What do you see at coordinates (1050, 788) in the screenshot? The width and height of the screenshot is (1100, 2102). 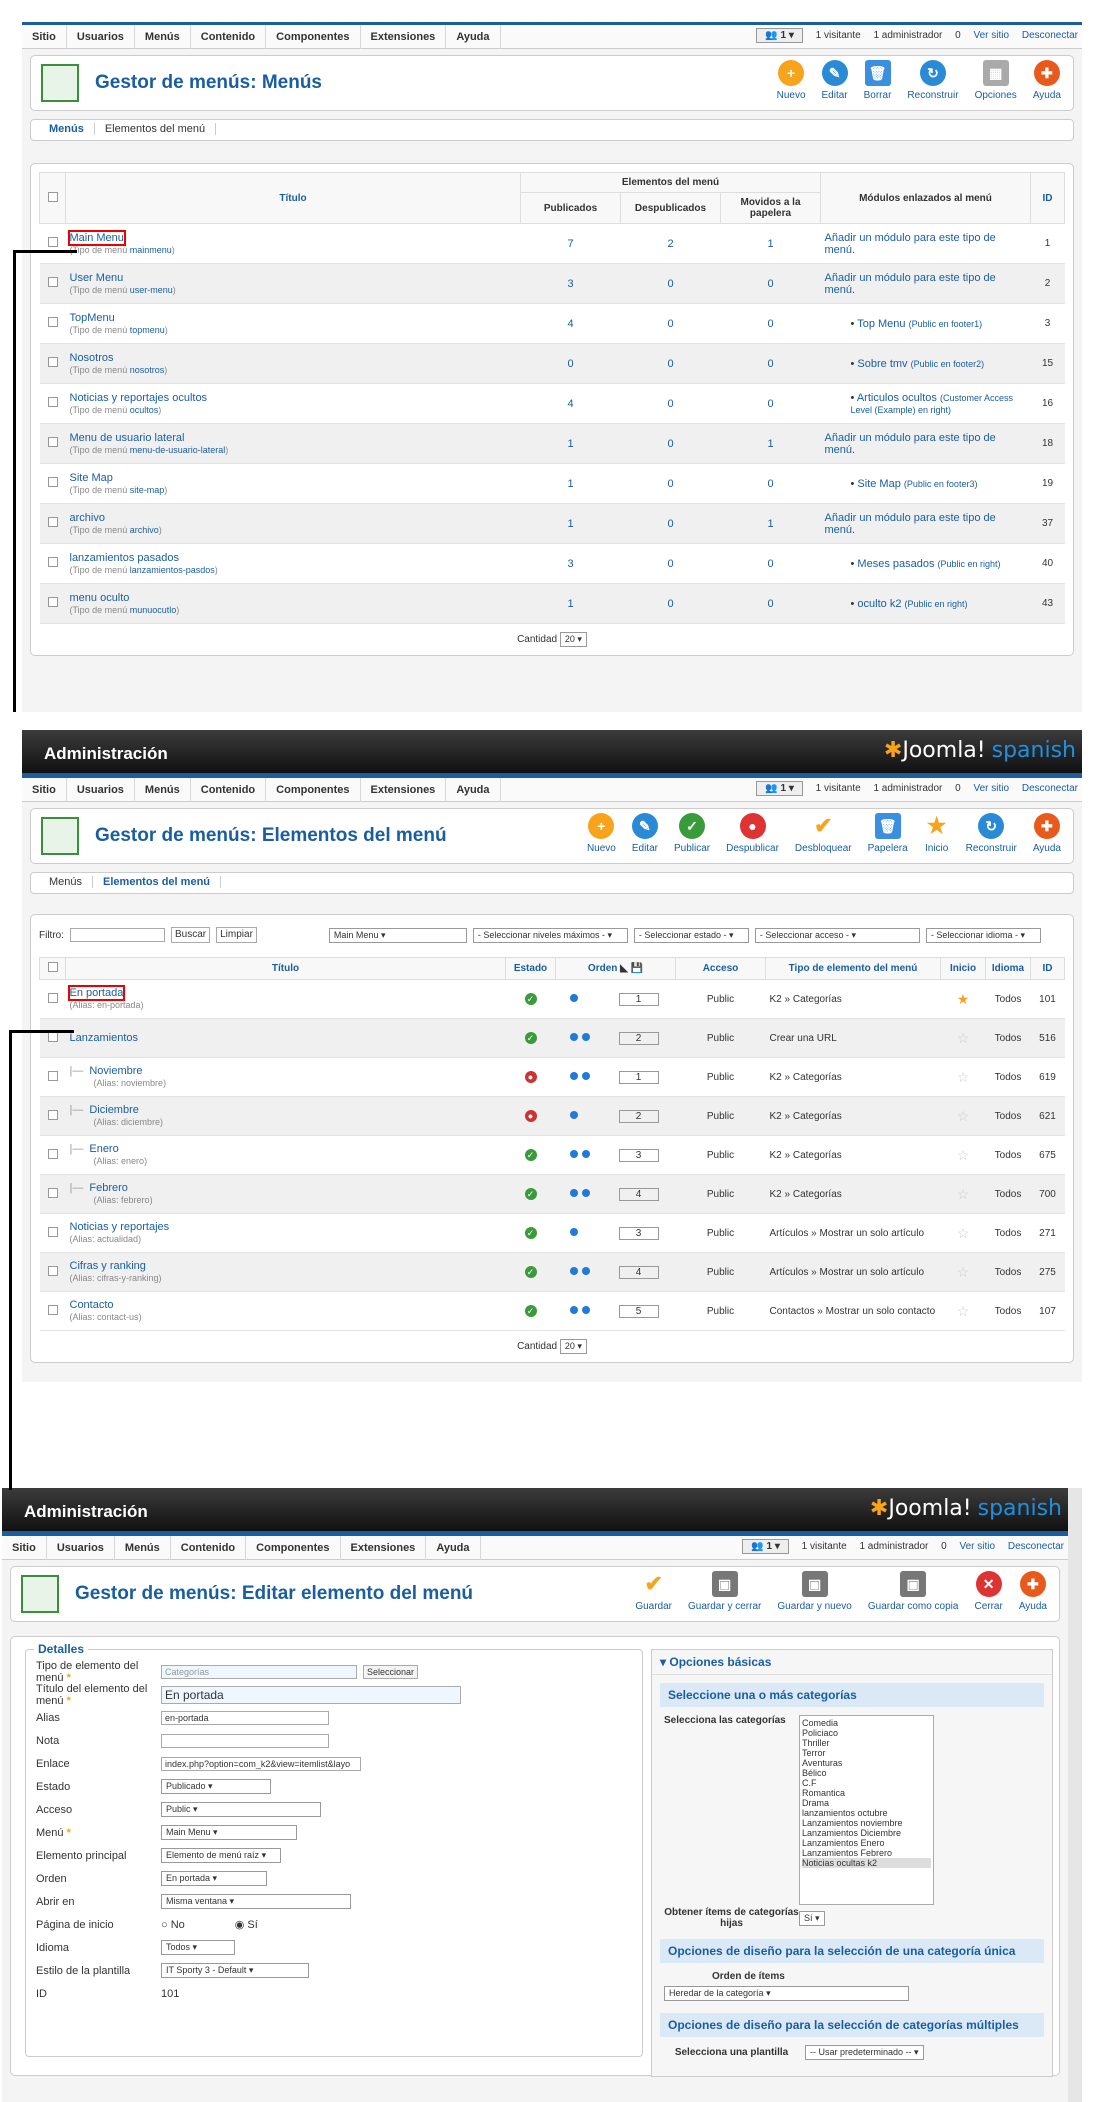 I see `logout-link: Desconectar` at bounding box center [1050, 788].